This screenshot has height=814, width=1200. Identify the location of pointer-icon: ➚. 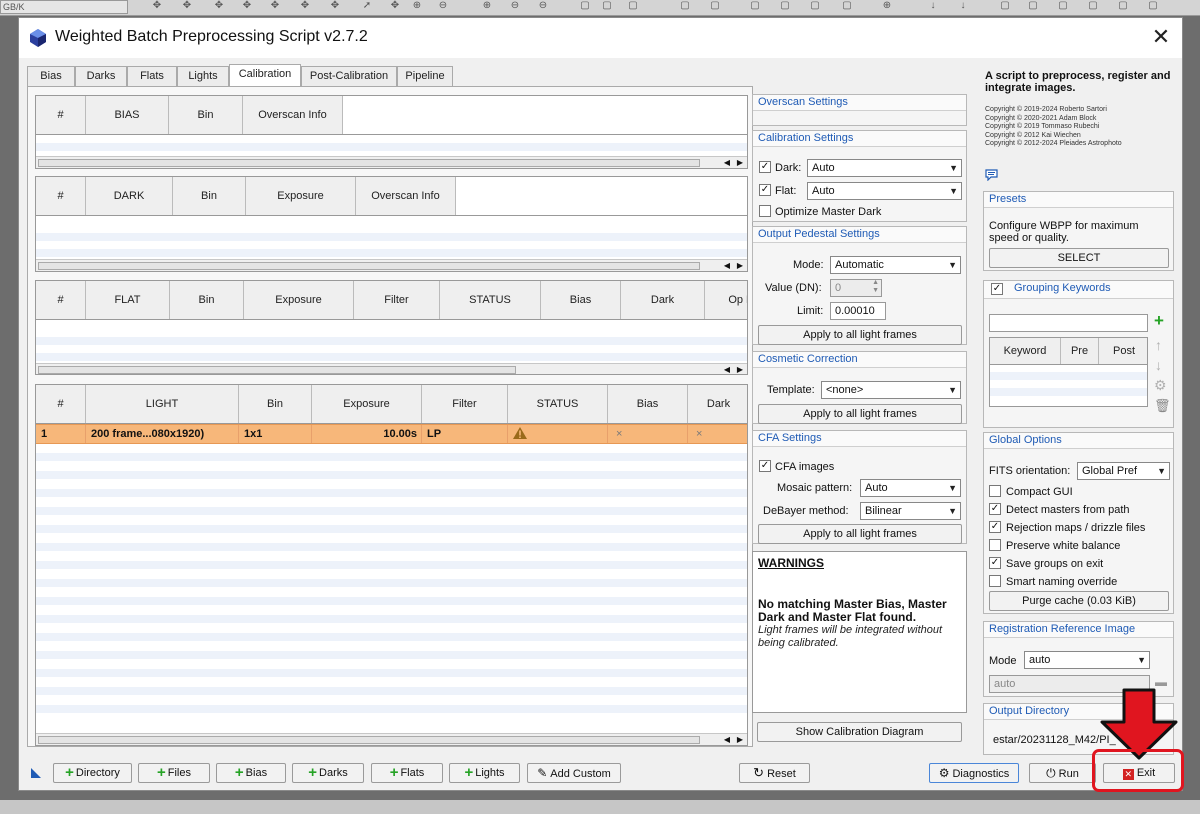
(367, 6).